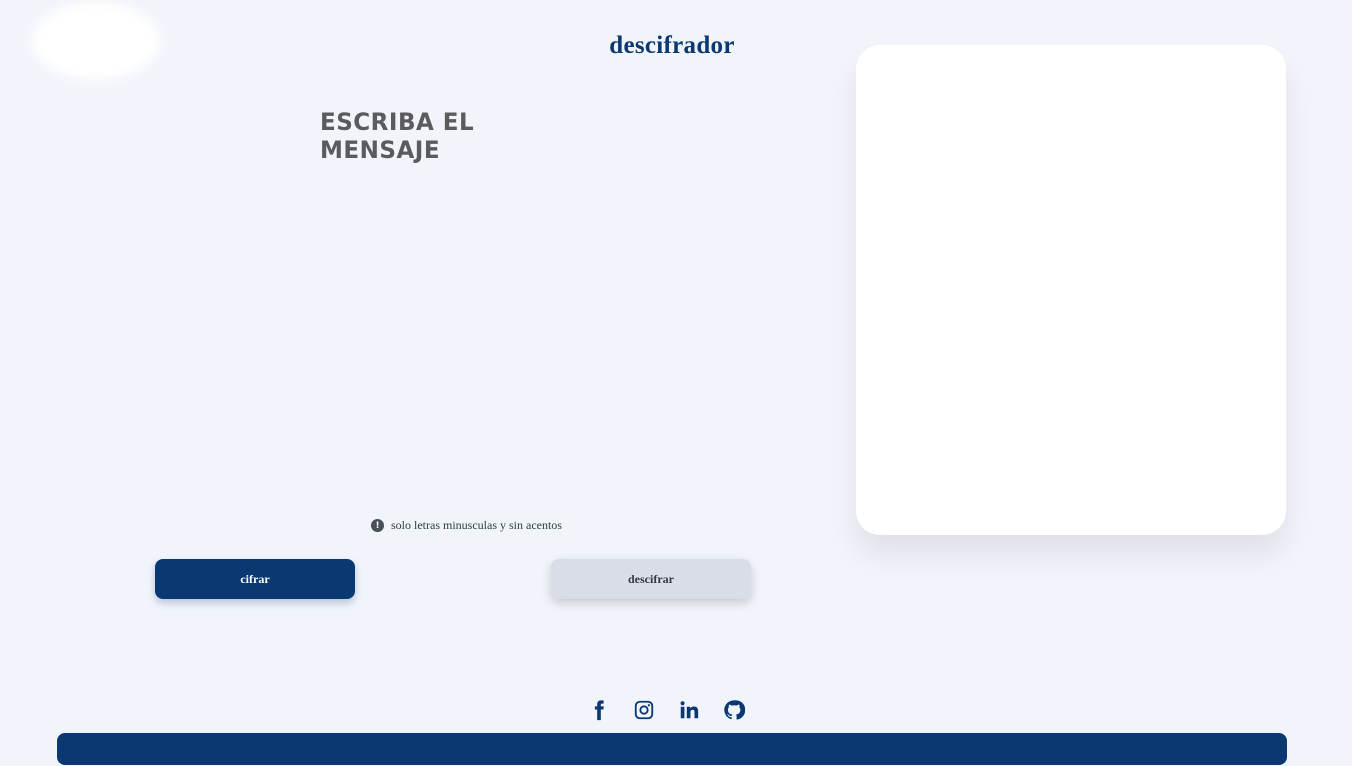 The width and height of the screenshot is (1352, 766). I want to click on footer-bar, so click(672, 749).